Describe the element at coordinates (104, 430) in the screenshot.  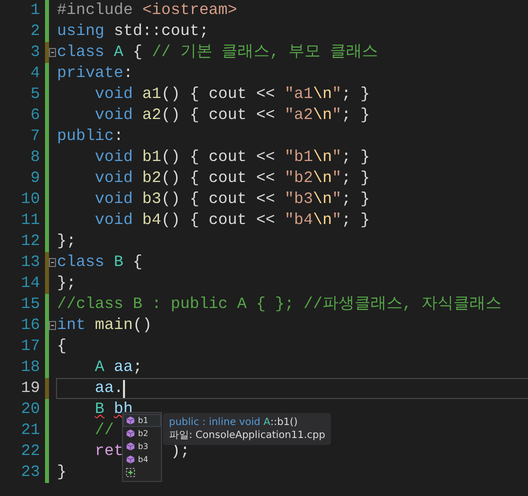
I see `code-comment: //` at that location.